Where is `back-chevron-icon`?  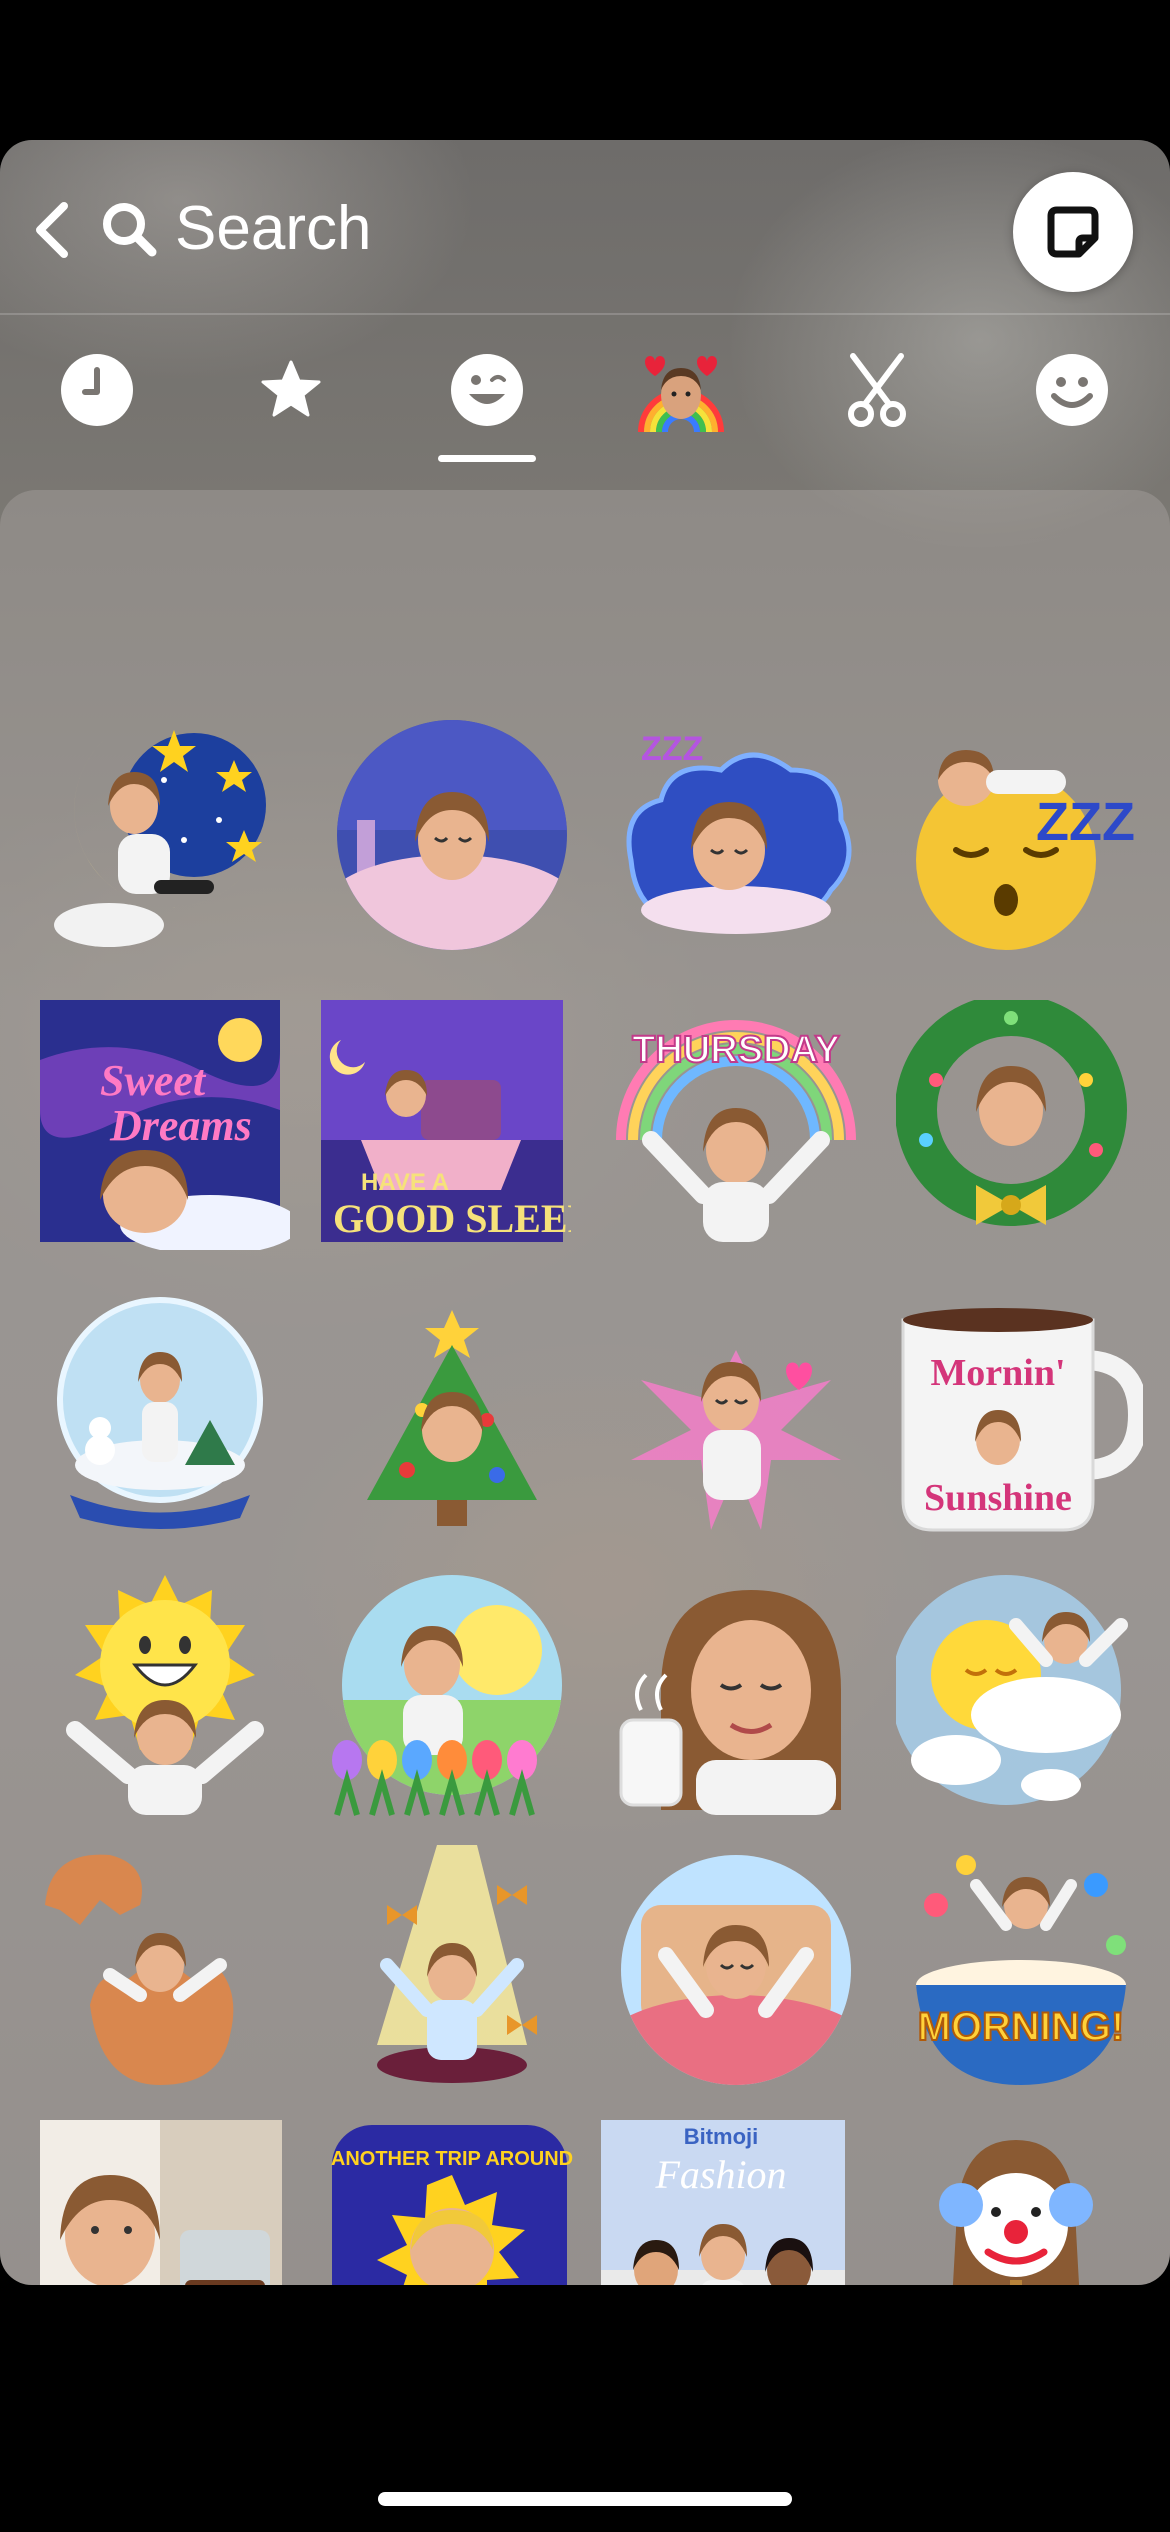 back-chevron-icon is located at coordinates (52, 230).